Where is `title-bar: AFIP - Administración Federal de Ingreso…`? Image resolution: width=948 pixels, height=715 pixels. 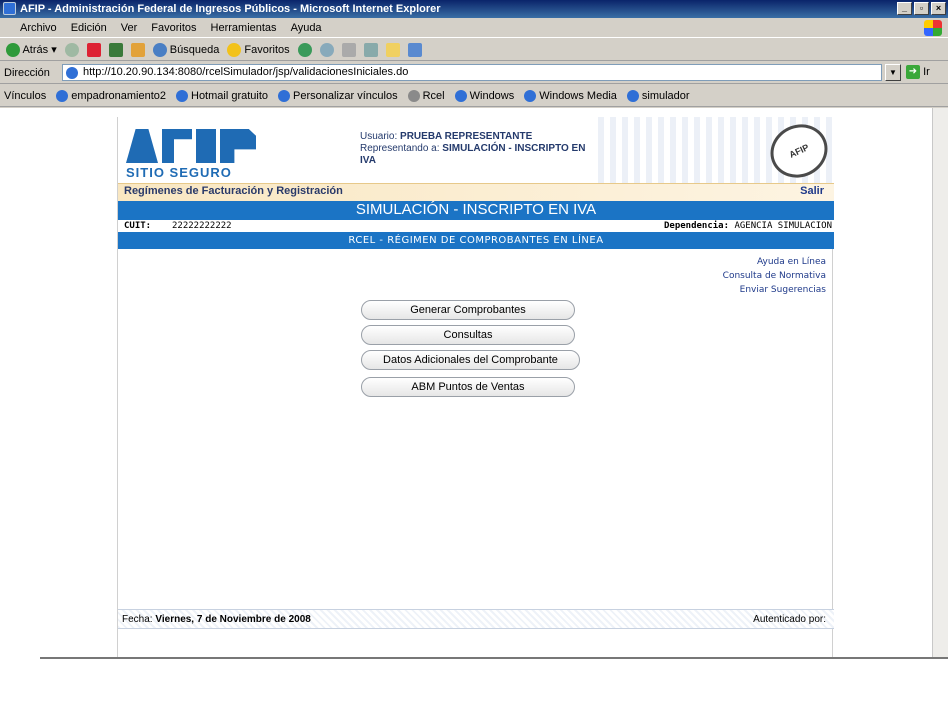
title-bar: AFIP - Administración Federal de Ingreso… is located at coordinates (474, 9).